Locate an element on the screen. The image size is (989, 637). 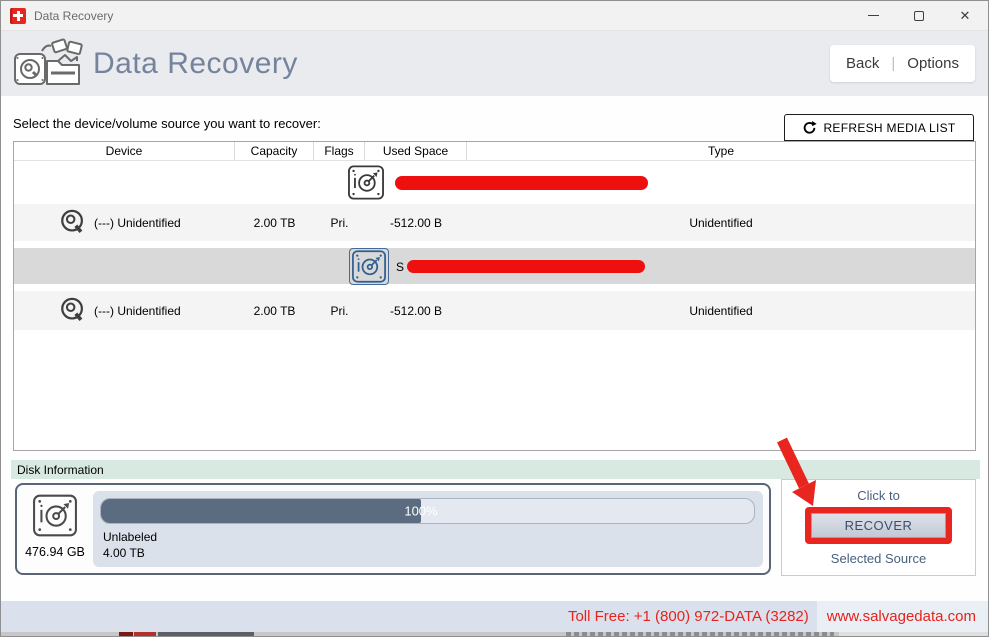
refresh-media-list-button: REFRESH MEDIA LIST is located at coordinates (879, 127).